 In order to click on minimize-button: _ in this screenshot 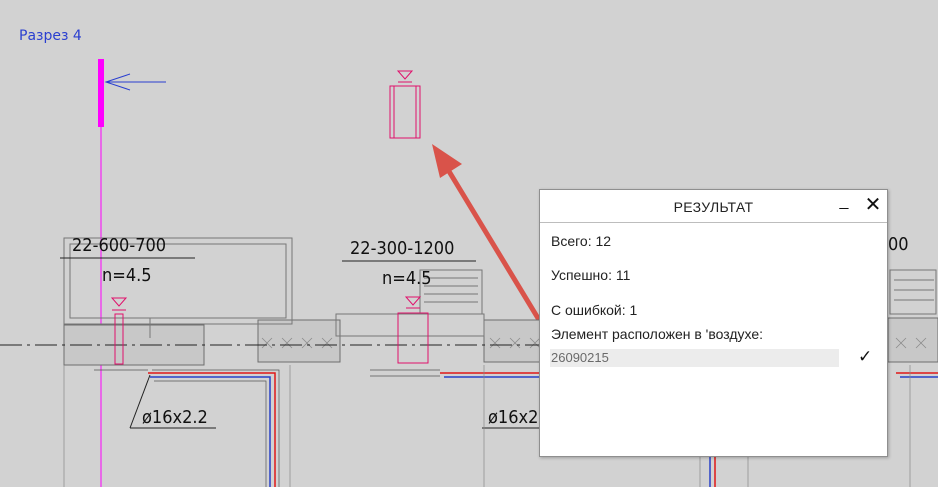, I will do `click(844, 202)`.